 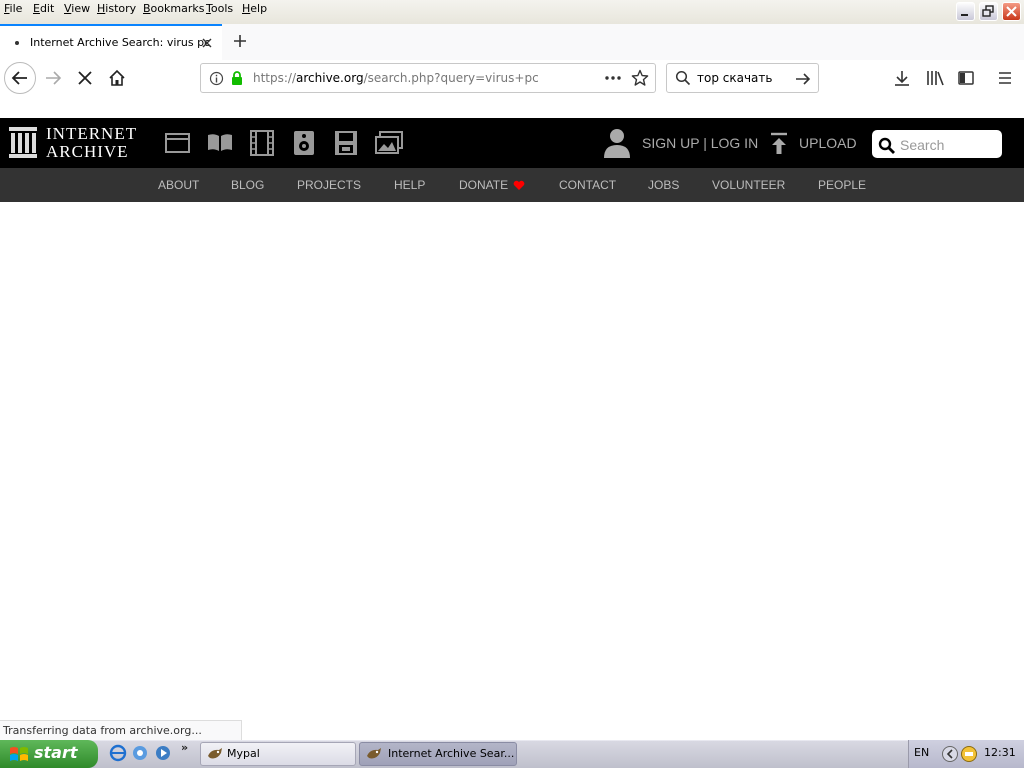 What do you see at coordinates (247, 185) in the screenshot?
I see `nav-blog: BLOG` at bounding box center [247, 185].